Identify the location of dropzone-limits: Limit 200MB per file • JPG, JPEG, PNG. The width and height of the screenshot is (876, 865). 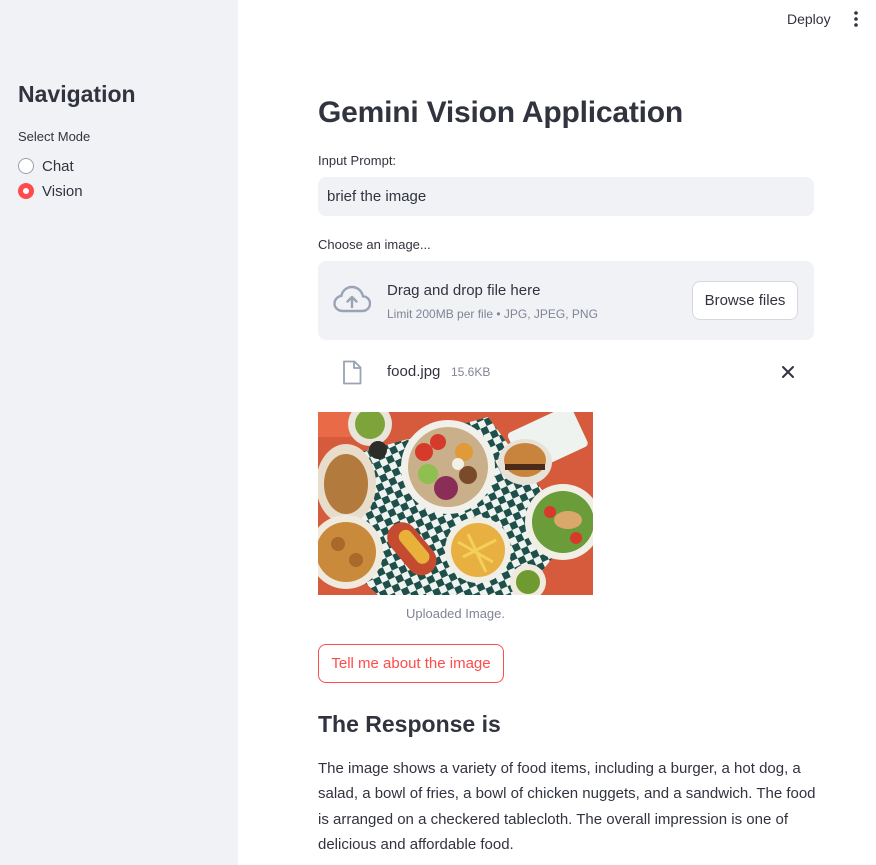
(492, 314).